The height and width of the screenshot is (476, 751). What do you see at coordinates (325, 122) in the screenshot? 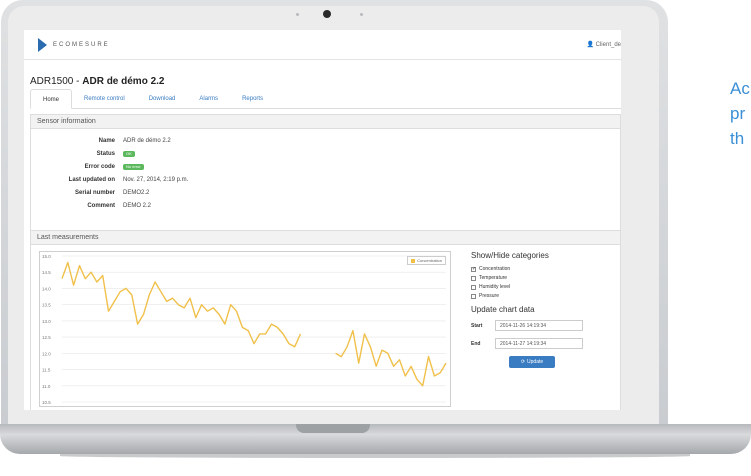
I see `sensor-info-heading: Sensor information` at bounding box center [325, 122].